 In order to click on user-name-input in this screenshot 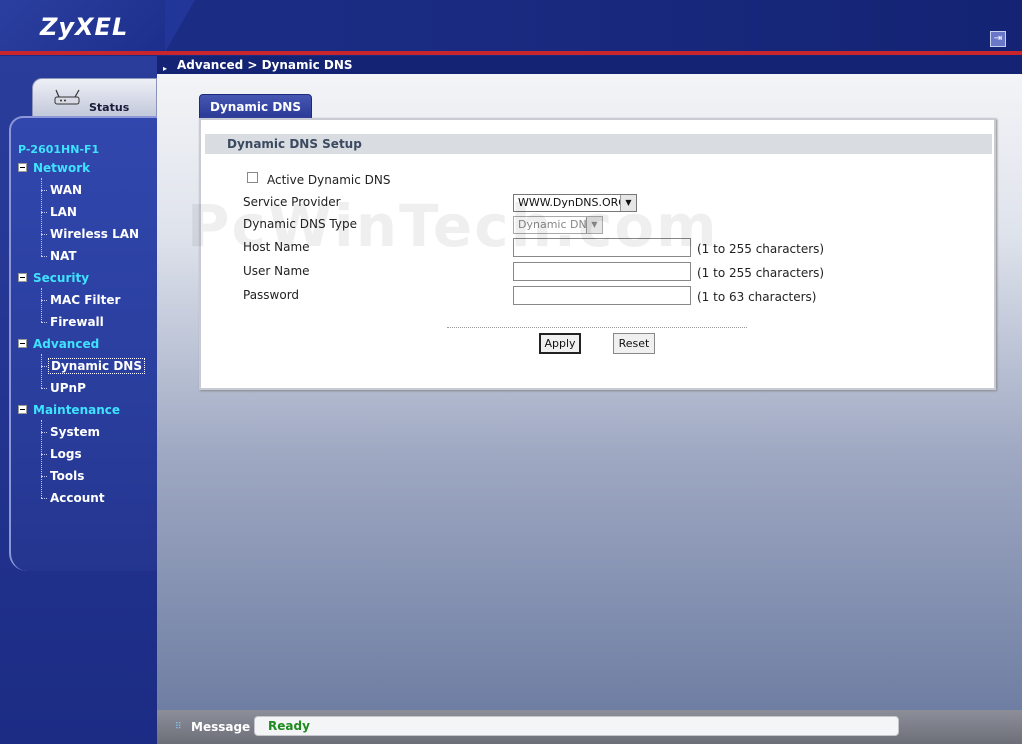, I will do `click(602, 271)`.